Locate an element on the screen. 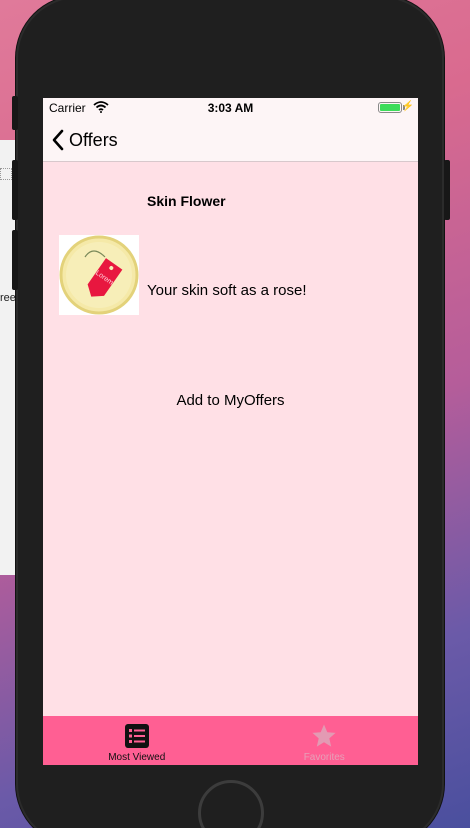 The width and height of the screenshot is (470, 828). star-icon is located at coordinates (324, 735).